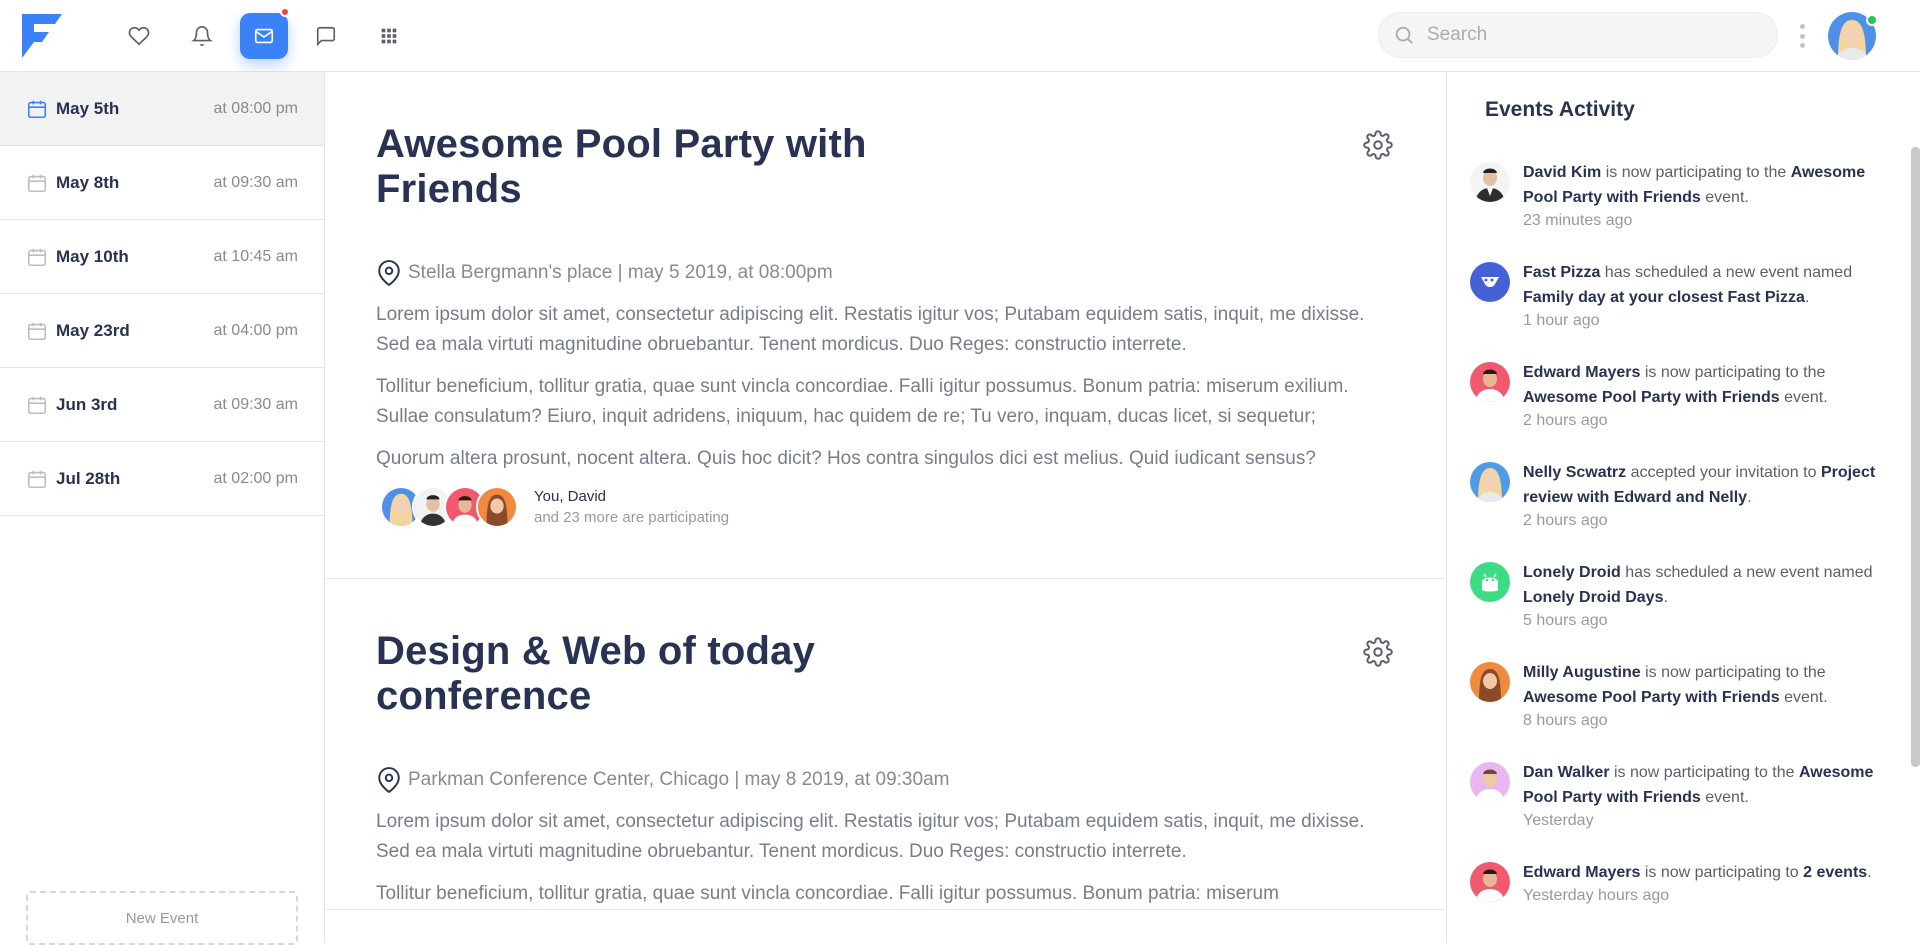 This screenshot has width=1920, height=945. I want to click on messages-mail-icon, so click(265, 33).